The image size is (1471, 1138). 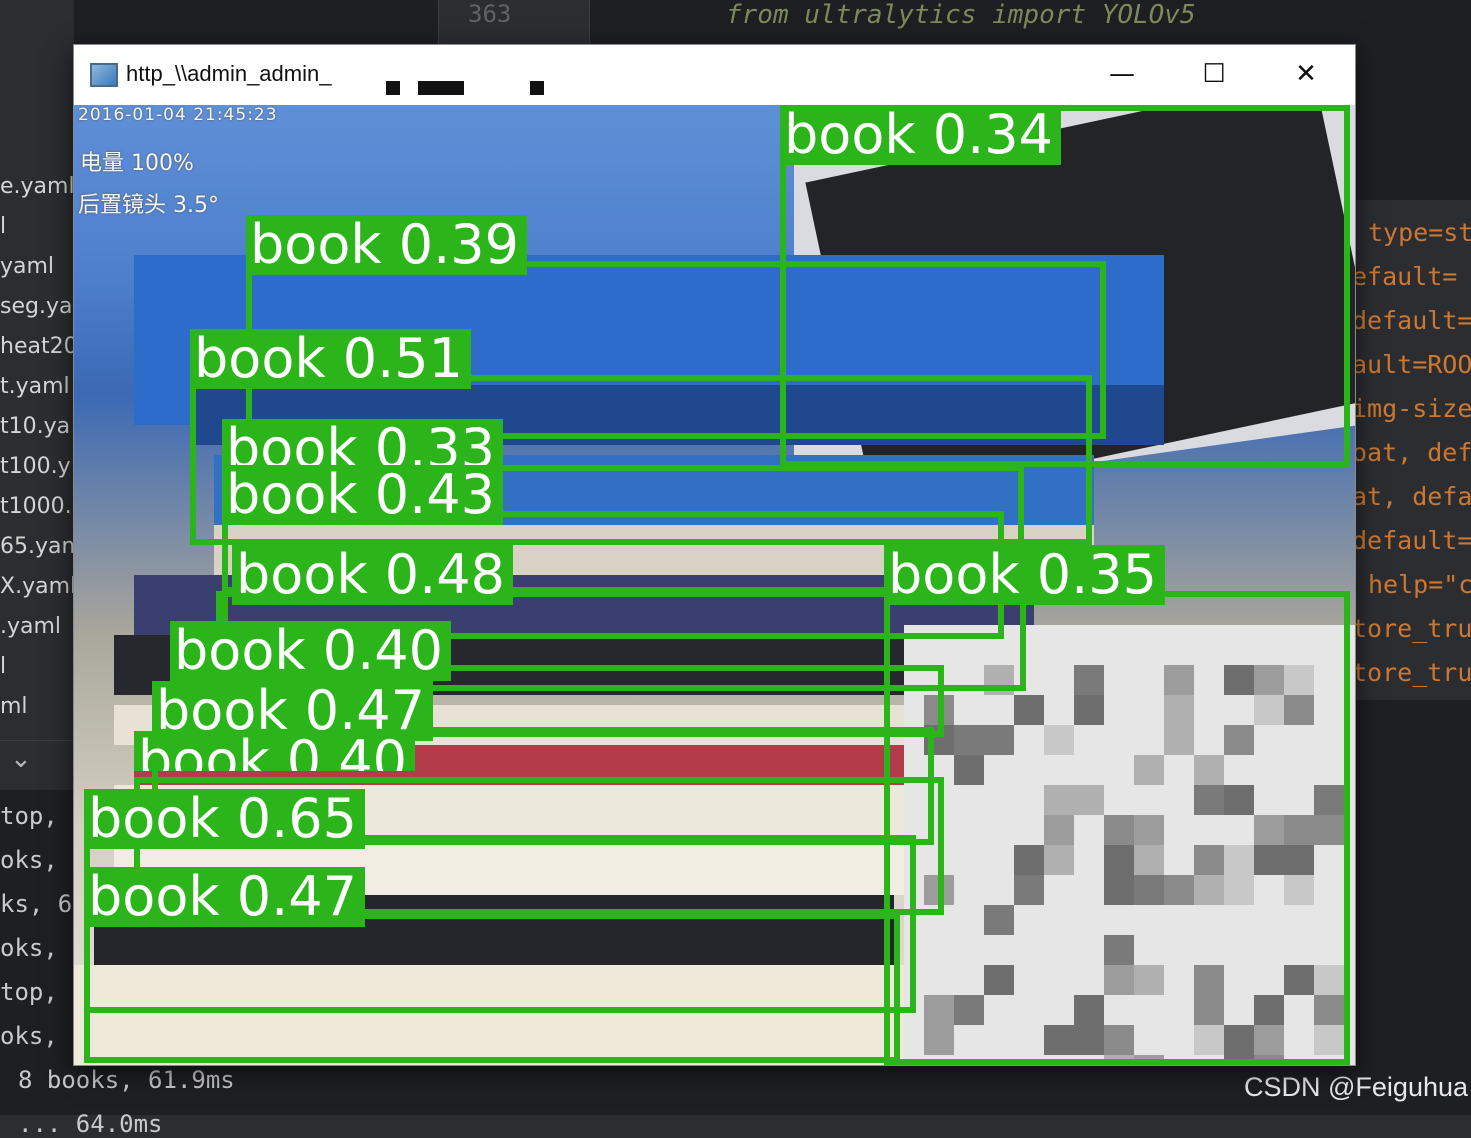 I want to click on redaction-tab, so click(x=491, y=79).